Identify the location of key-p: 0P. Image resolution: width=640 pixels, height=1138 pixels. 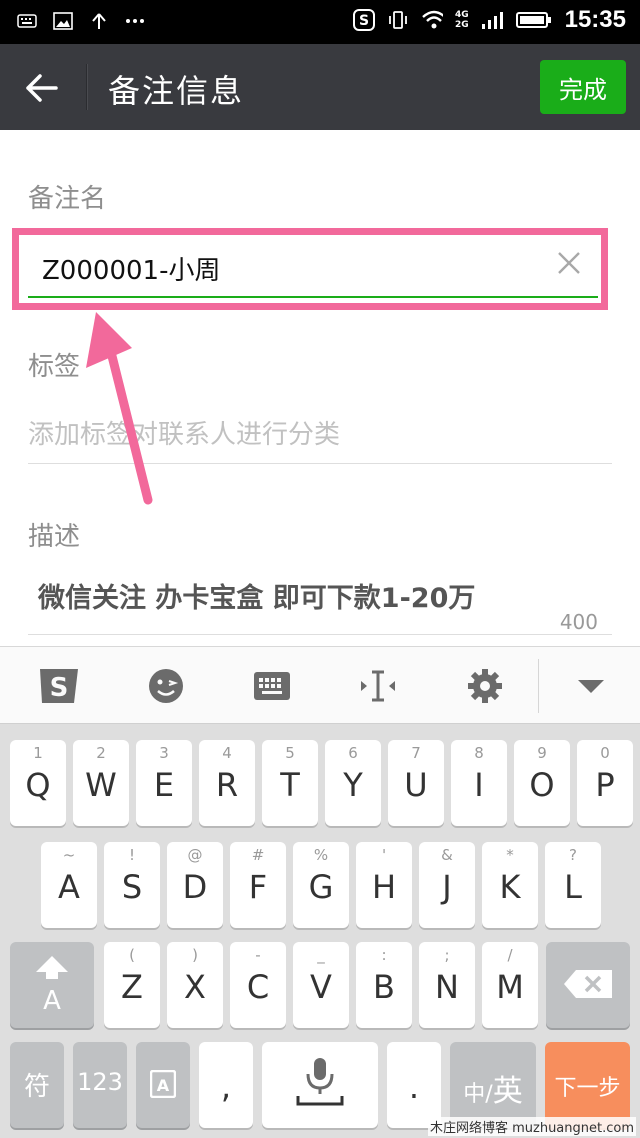
(605, 783).